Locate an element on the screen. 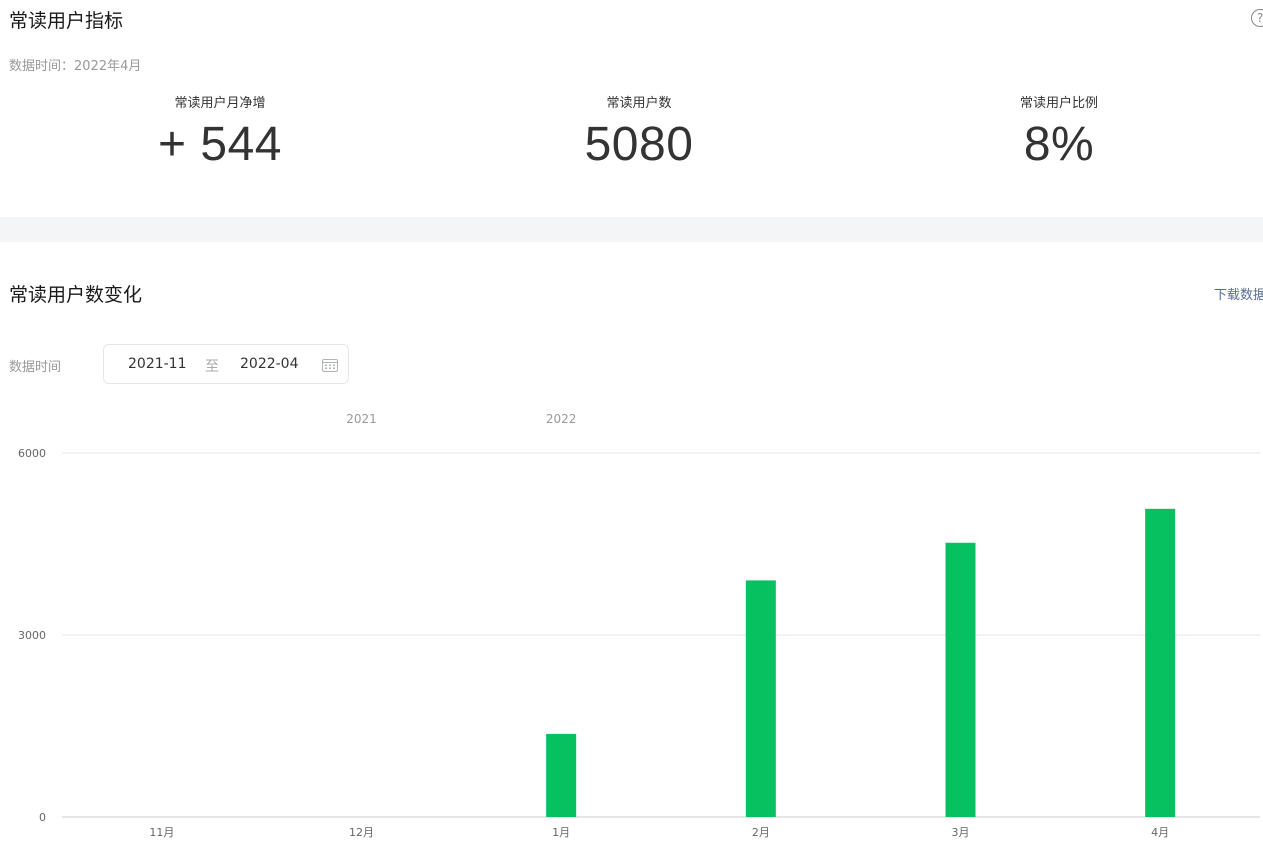 This screenshot has height=850, width=1263. metric-value: 8% is located at coordinates (1059, 144).